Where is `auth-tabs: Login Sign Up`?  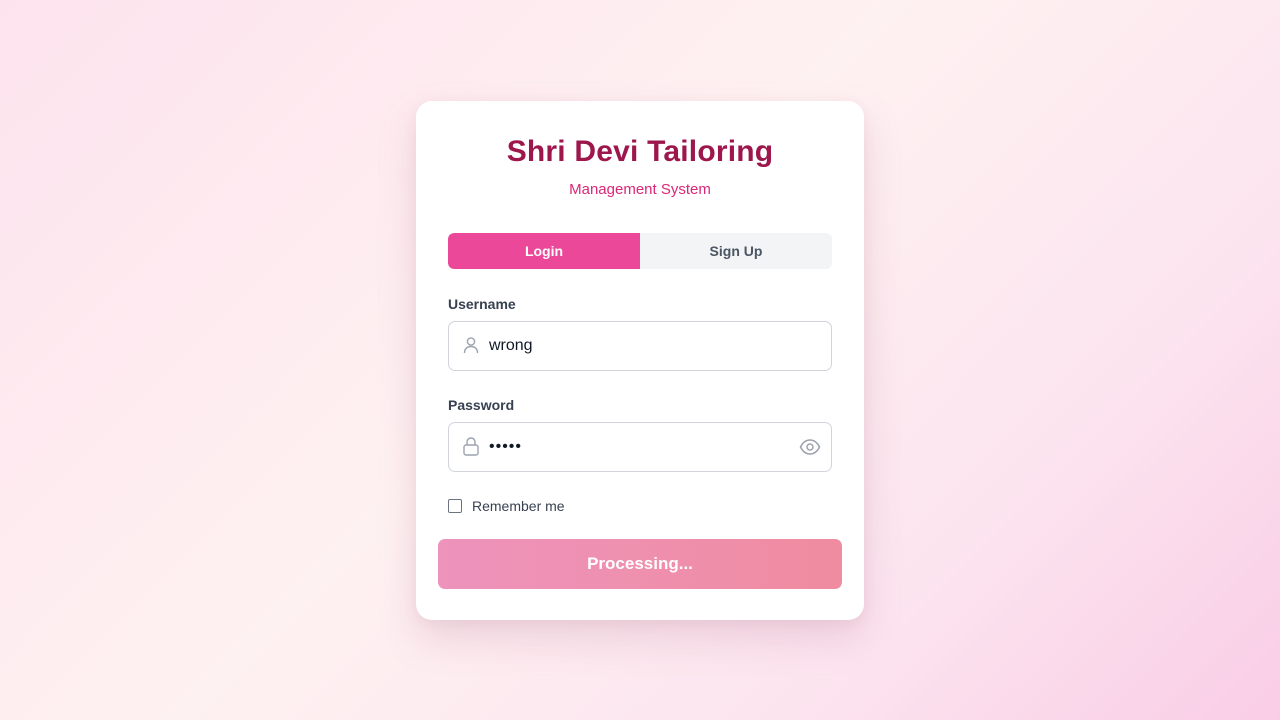 auth-tabs: Login Sign Up is located at coordinates (640, 251).